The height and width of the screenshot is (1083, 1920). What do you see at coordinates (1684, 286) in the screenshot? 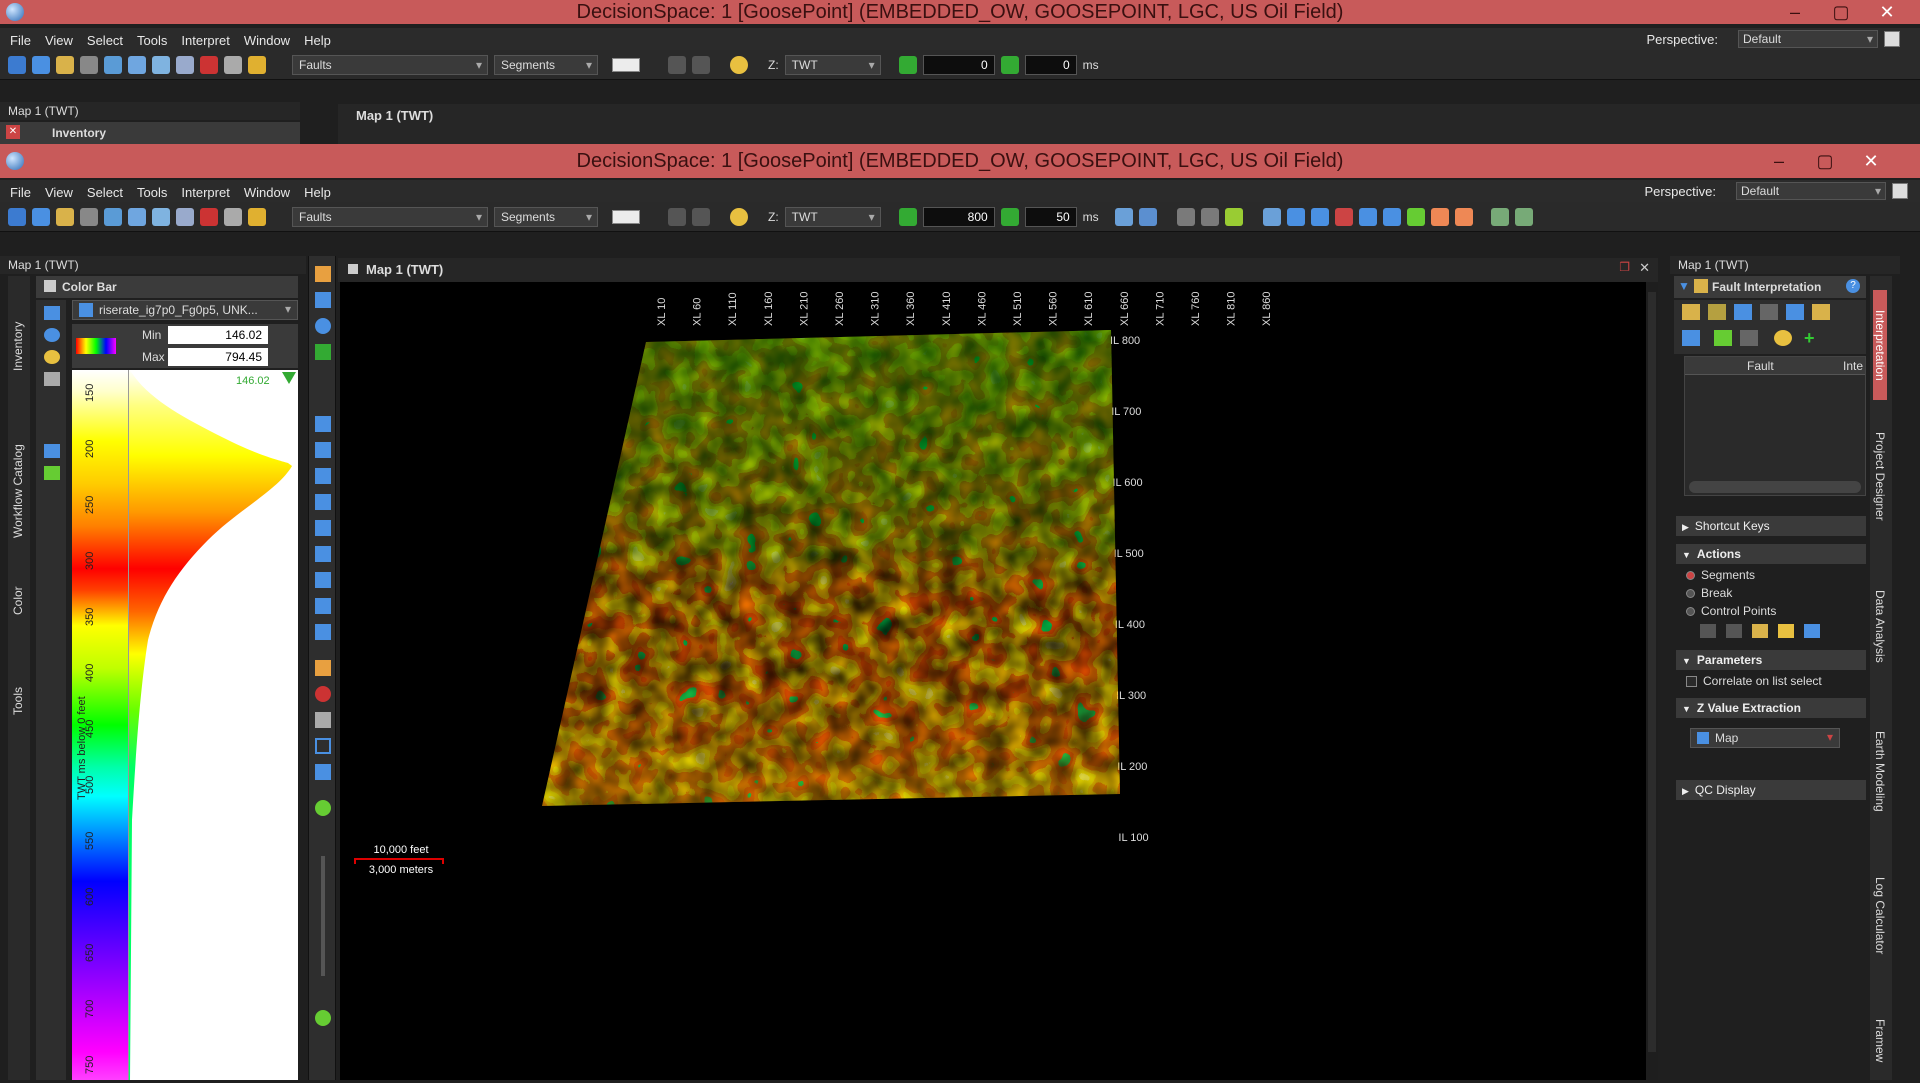
I see `collapse-icon: ▼` at bounding box center [1684, 286].